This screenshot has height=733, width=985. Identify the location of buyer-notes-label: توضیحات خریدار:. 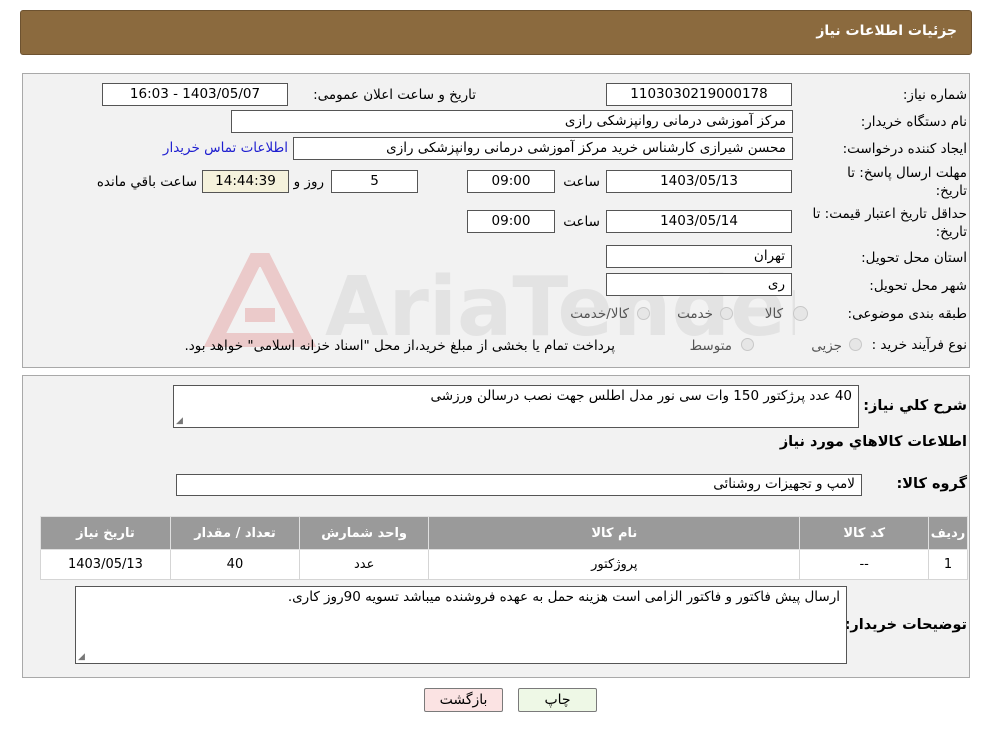
(905, 625).